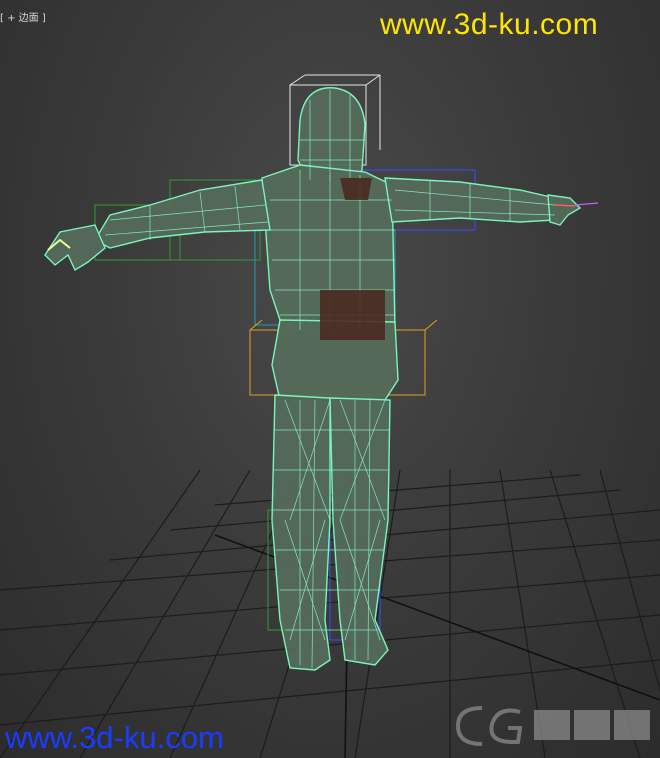 Image resolution: width=660 pixels, height=758 pixels. I want to click on watermark-top: www.3d-ku.com, so click(489, 24).